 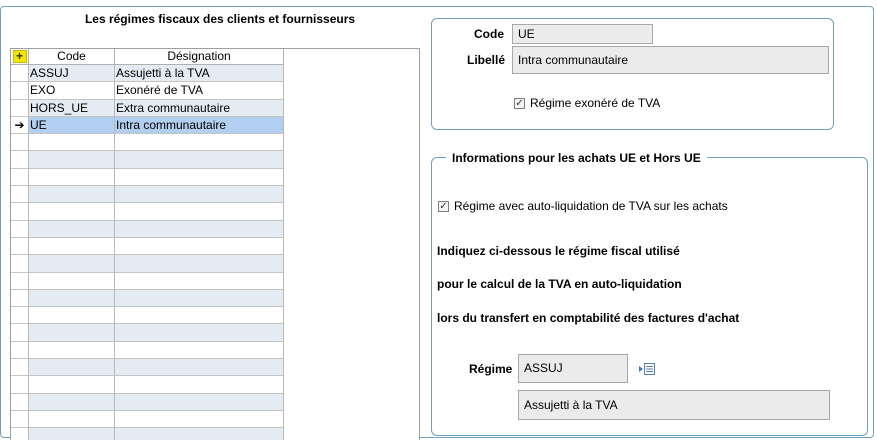 What do you see at coordinates (587, 103) in the screenshot?
I see `exonere-checkbox: ✓ Régime exonéré de TVA` at bounding box center [587, 103].